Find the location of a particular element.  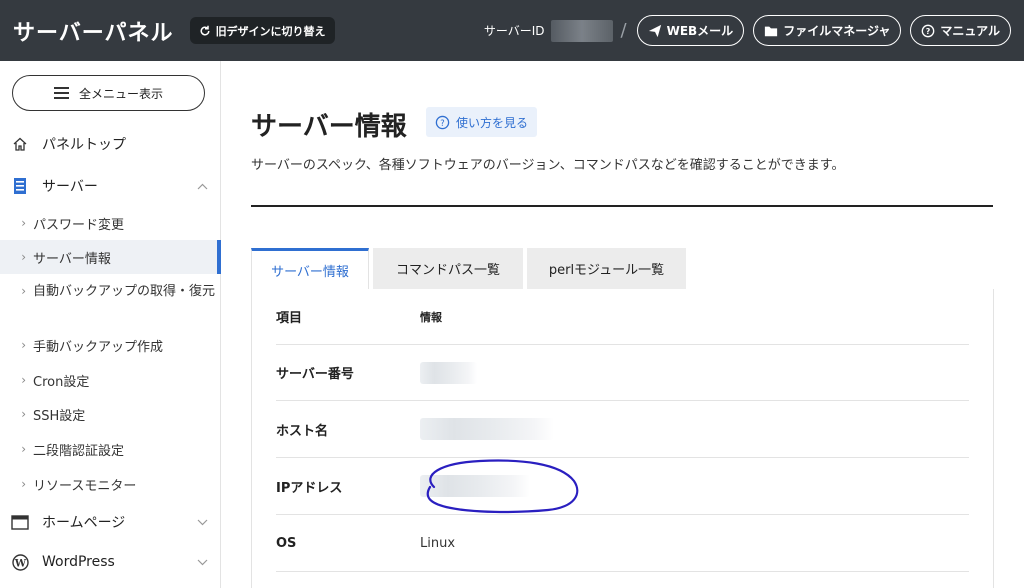

table-row: ホスト名 is located at coordinates (622, 429).